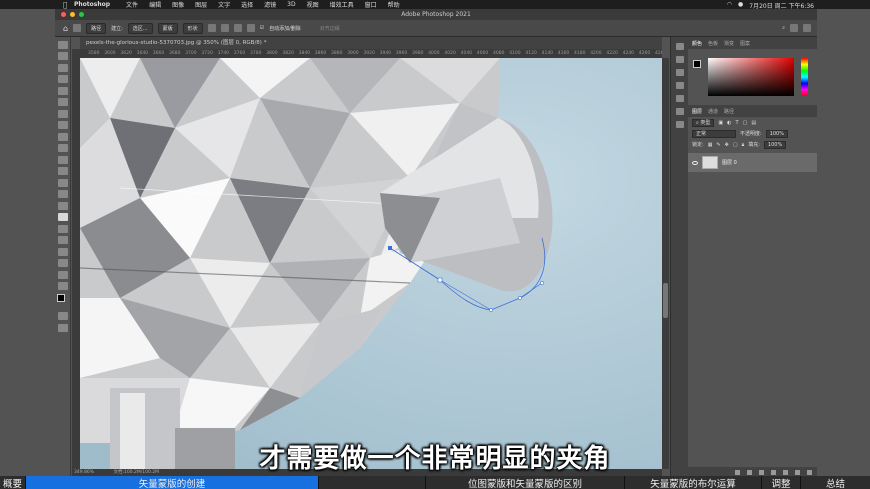 The height and width of the screenshot is (489, 870). What do you see at coordinates (291, 4) in the screenshot?
I see `menu-3d: 3D` at bounding box center [291, 4].